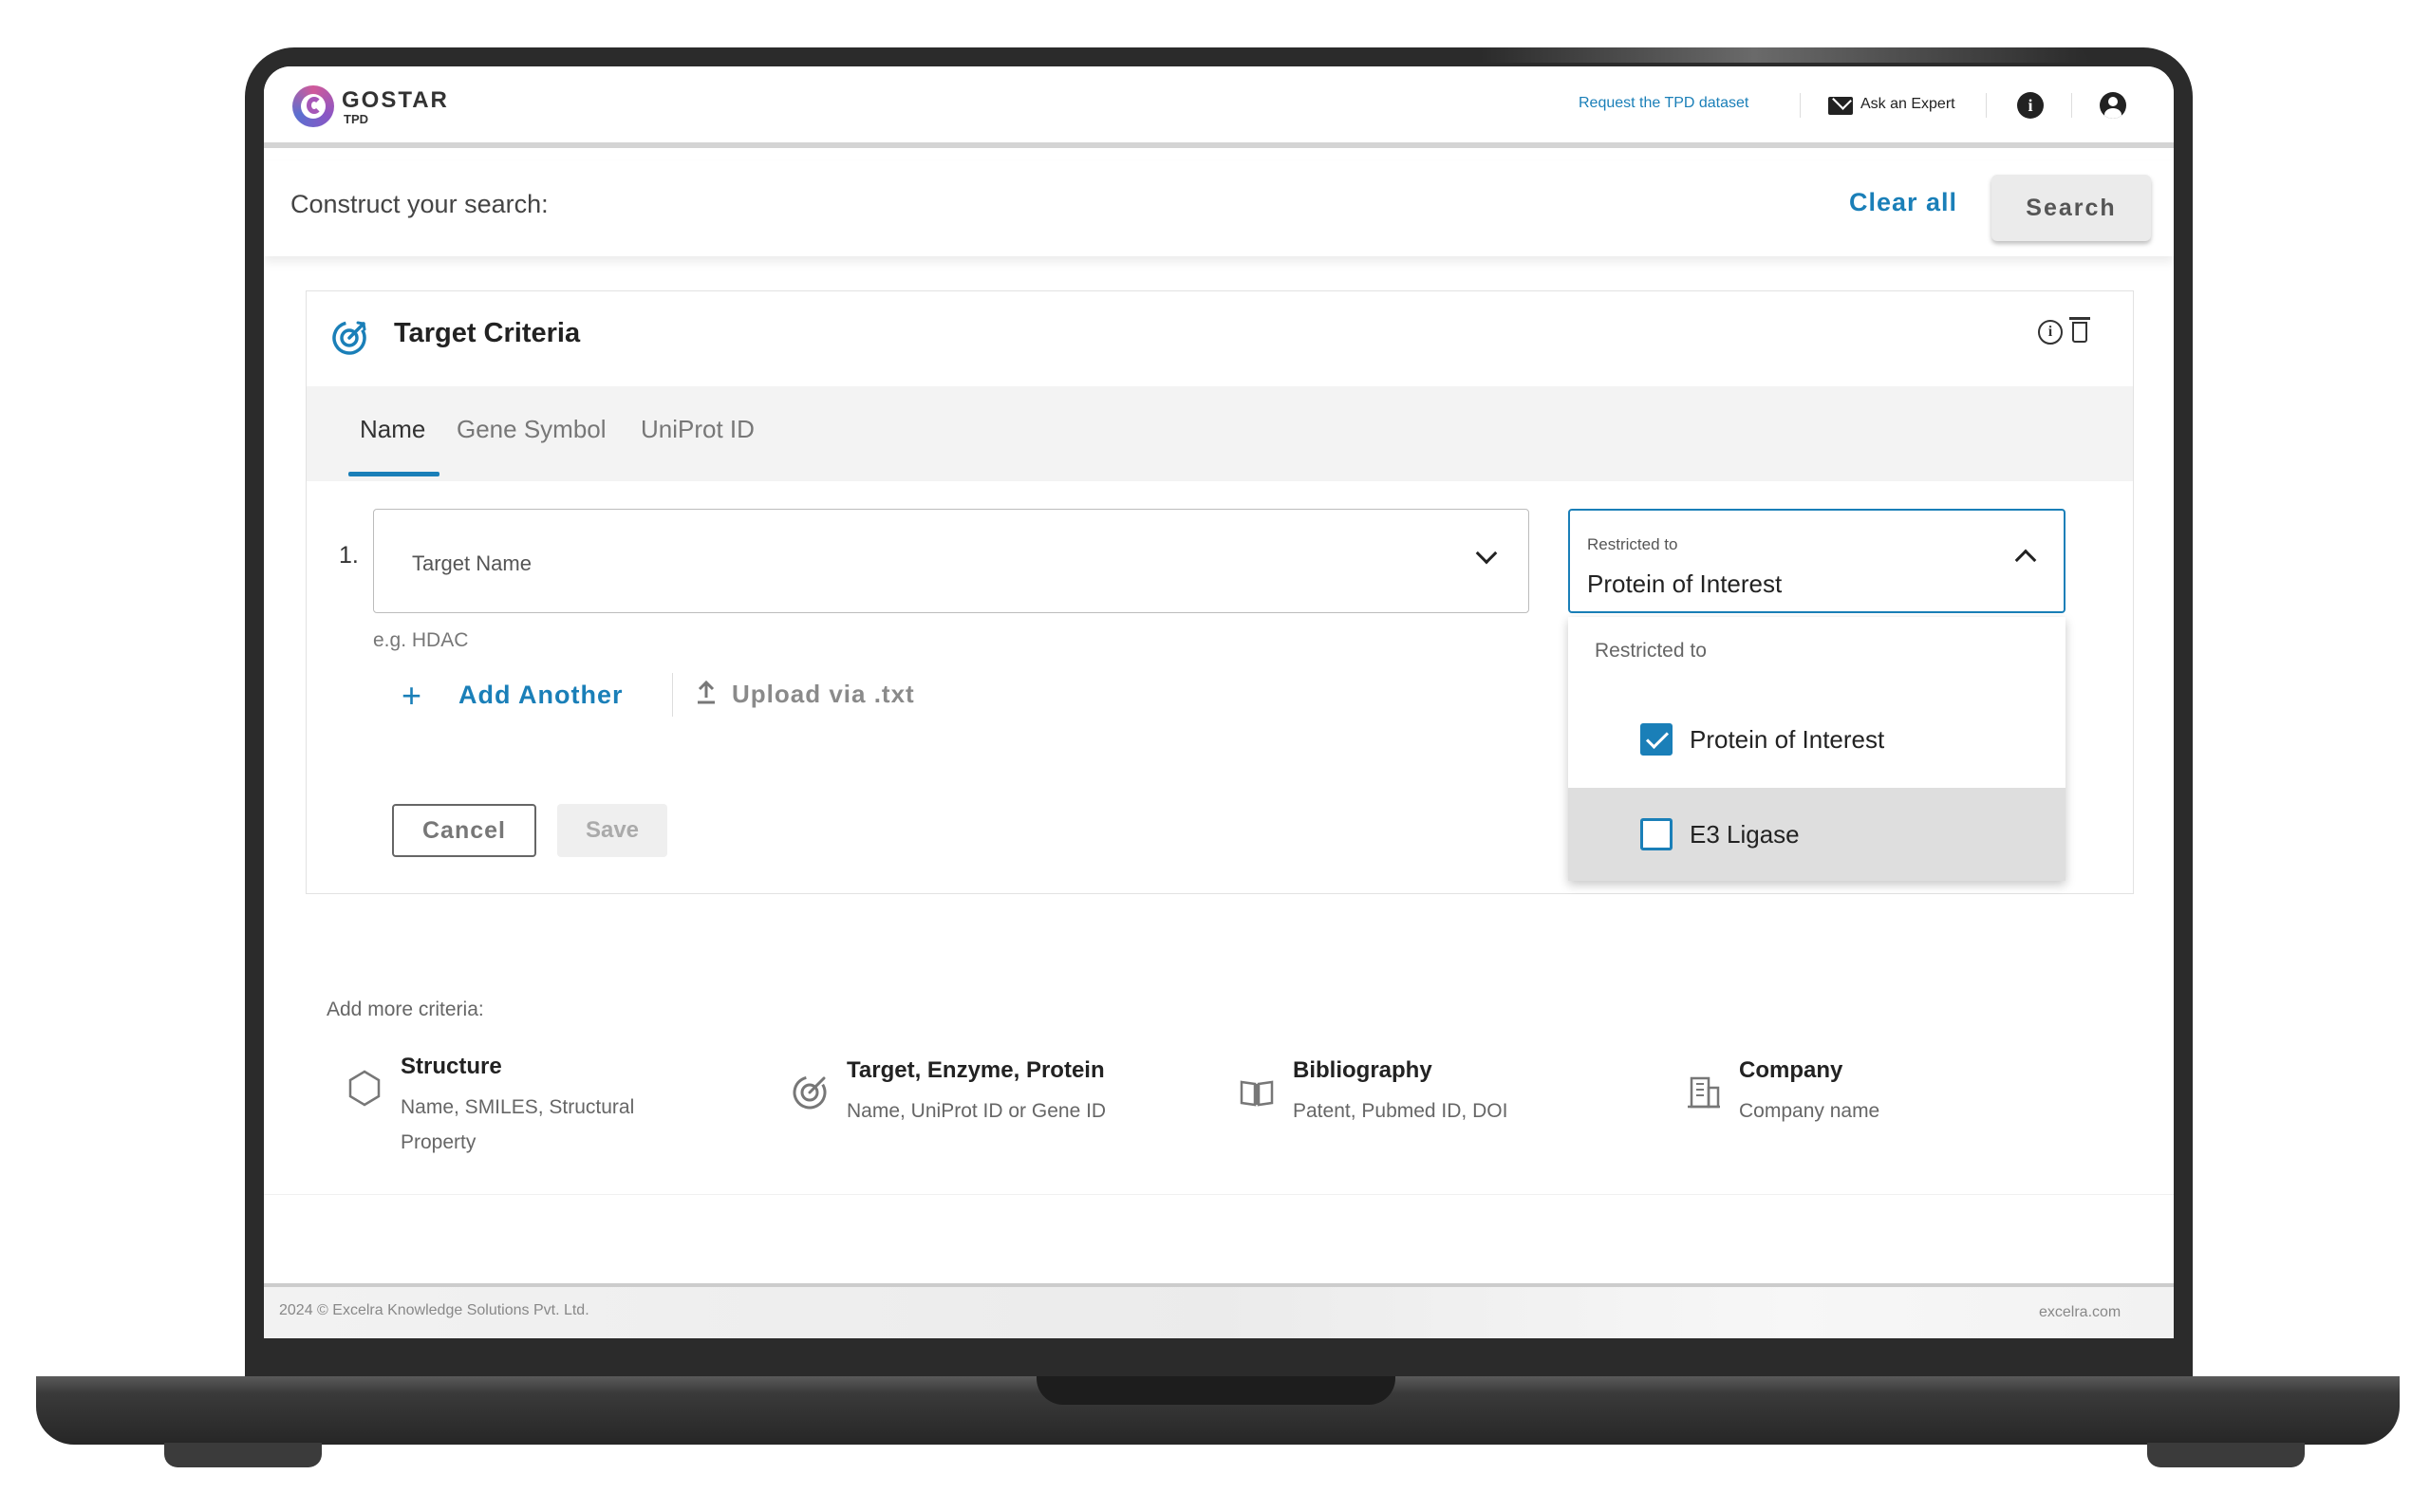  Describe the element at coordinates (452, 1067) in the screenshot. I see `criteria-option-title: Structure` at that location.